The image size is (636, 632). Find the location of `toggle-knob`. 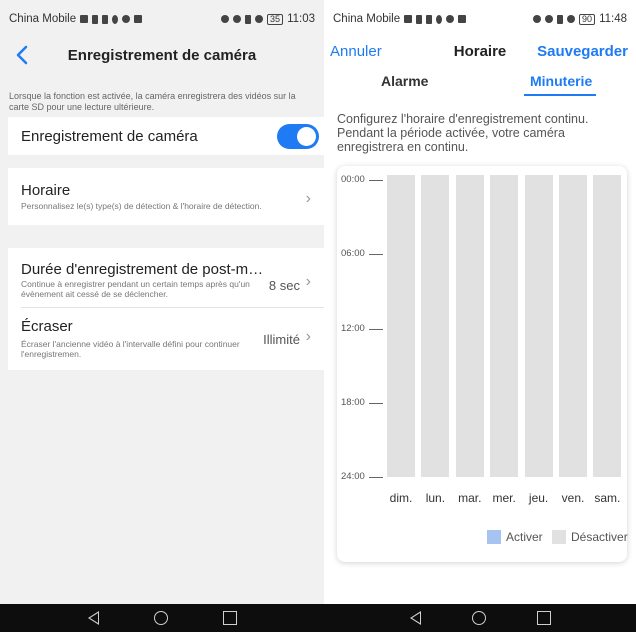

toggle-knob is located at coordinates (306, 136).